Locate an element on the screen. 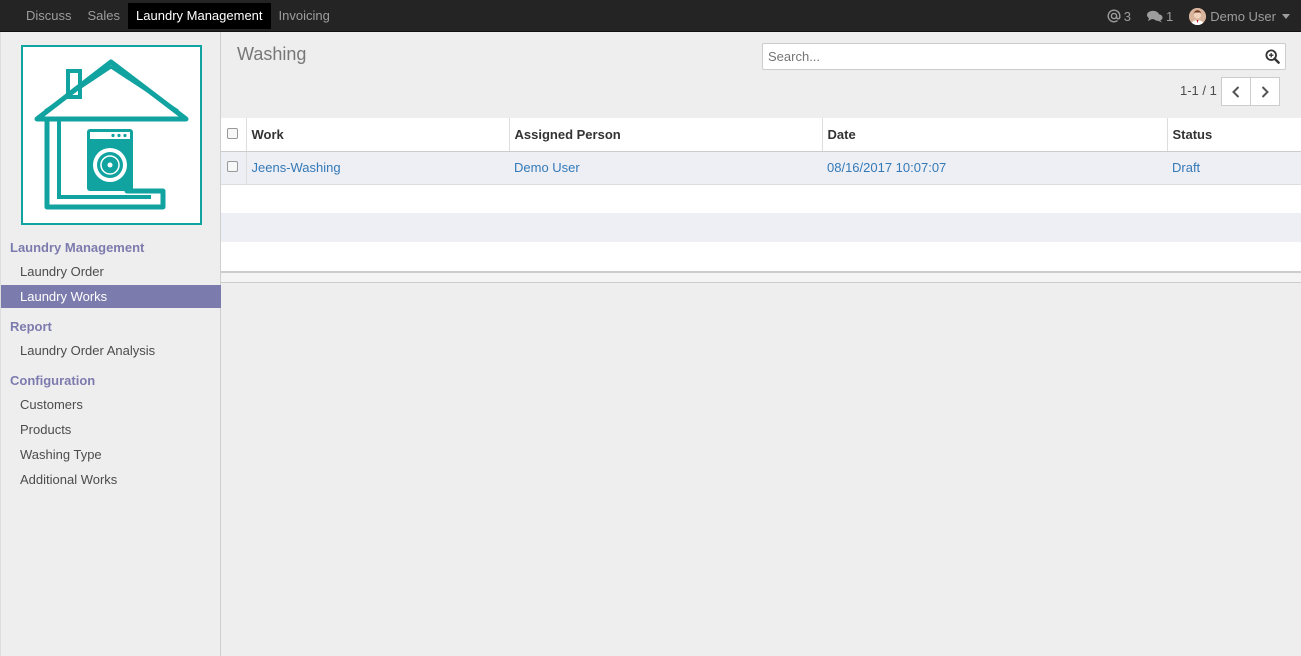 The width and height of the screenshot is (1301, 656). pager-previous-button is located at coordinates (1236, 91).